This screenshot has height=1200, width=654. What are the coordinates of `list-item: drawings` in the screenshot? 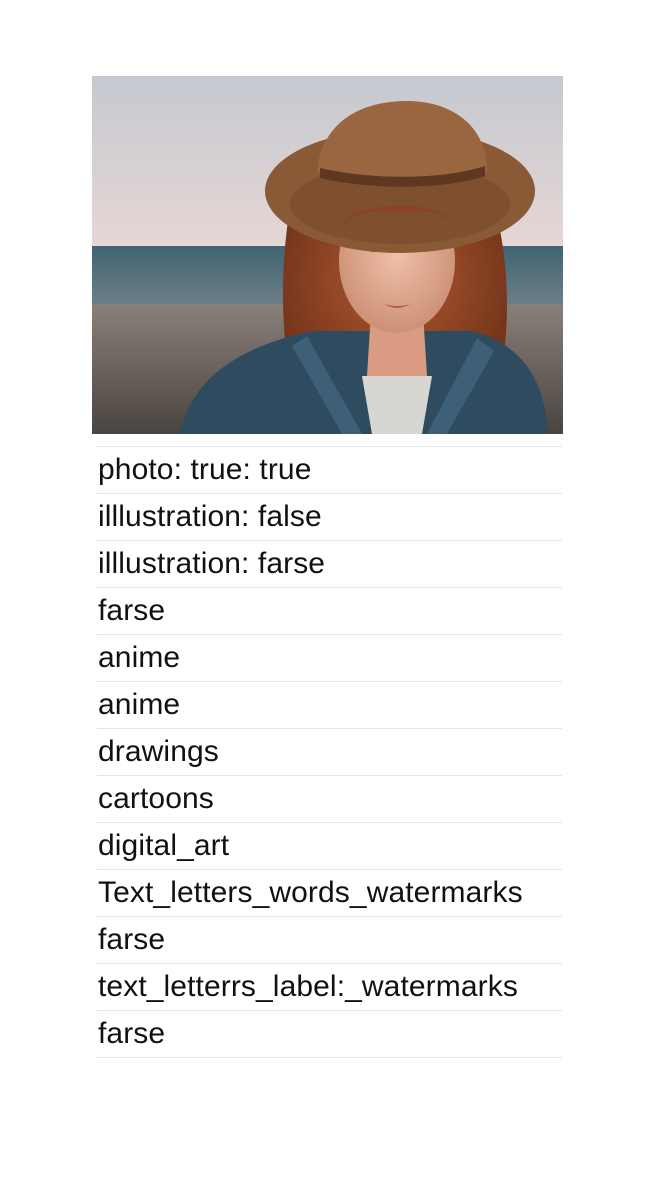 It's located at (329, 752).